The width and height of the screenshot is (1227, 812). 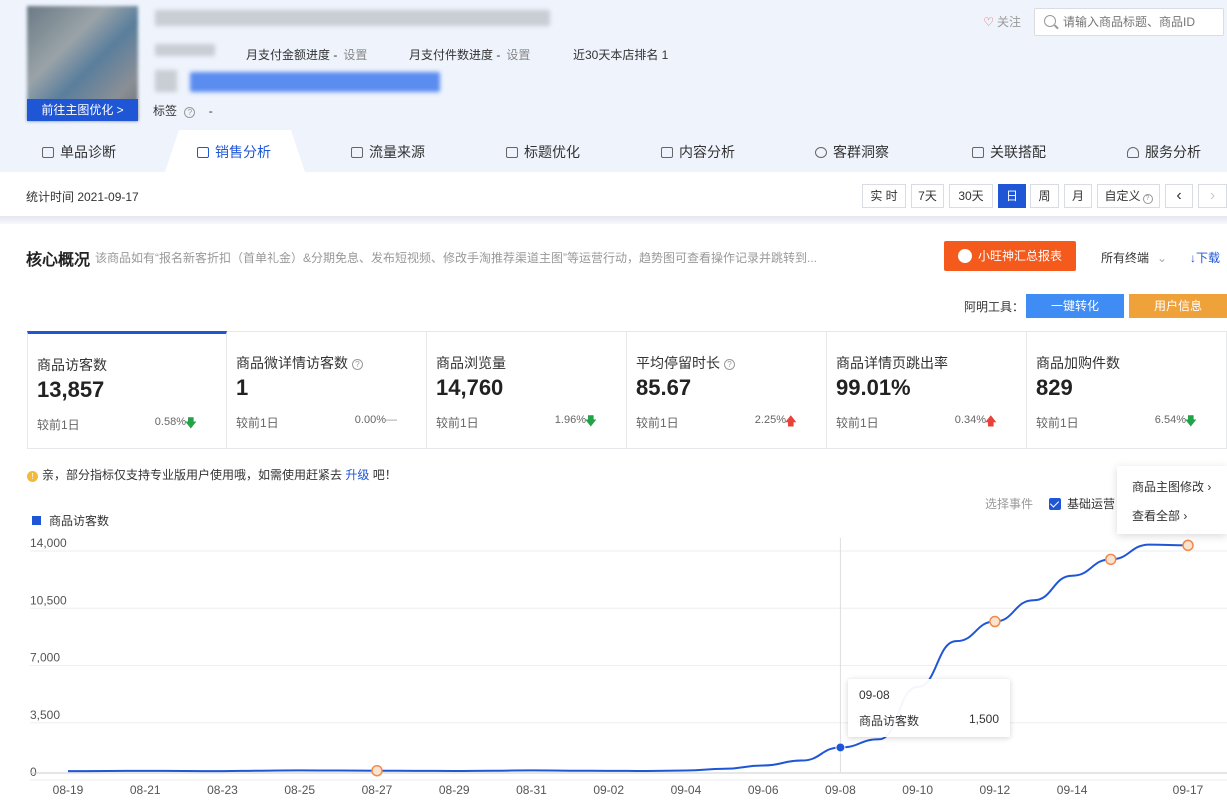 What do you see at coordinates (770, 420) in the screenshot?
I see `metric-change-pct: 2.25%` at bounding box center [770, 420].